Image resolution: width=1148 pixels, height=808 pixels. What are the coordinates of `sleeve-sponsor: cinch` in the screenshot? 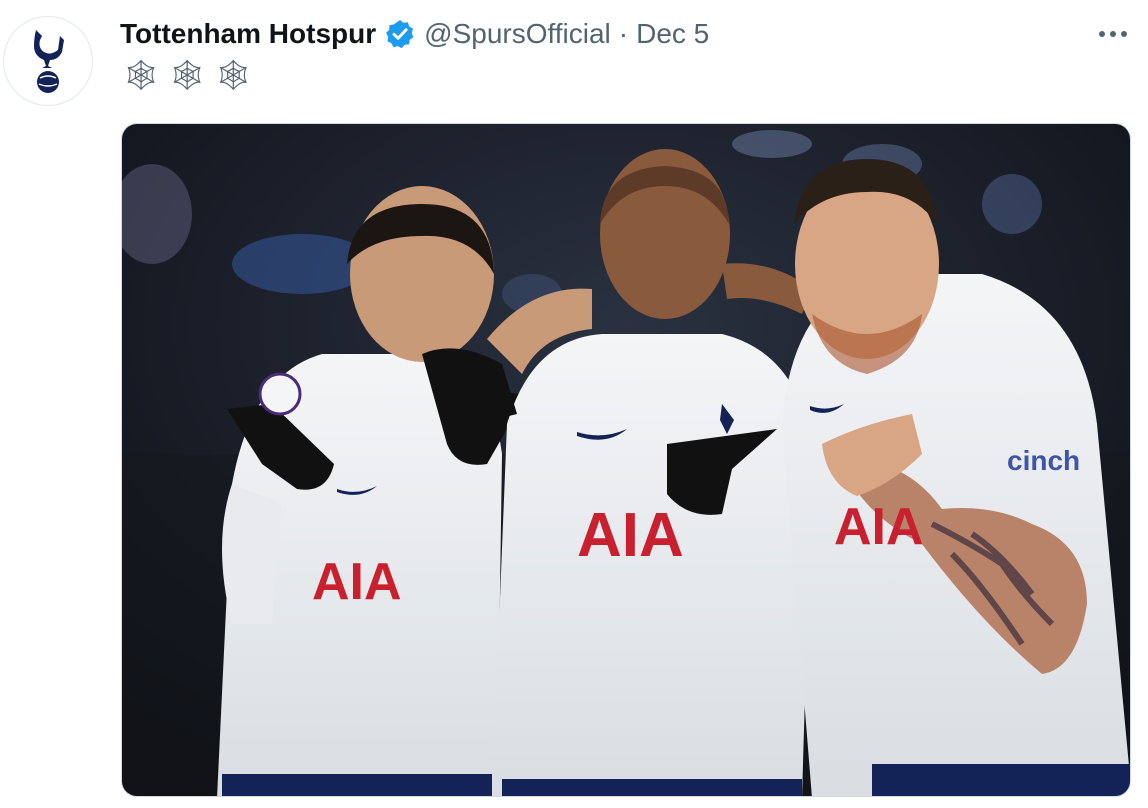 It's located at (1043, 460).